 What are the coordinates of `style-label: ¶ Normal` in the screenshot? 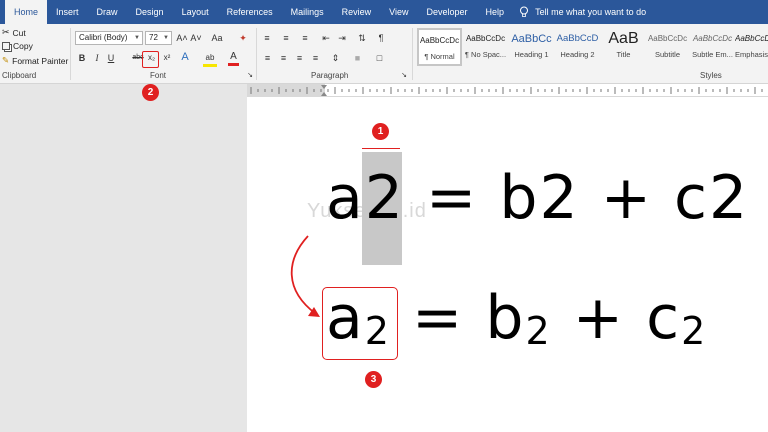 It's located at (439, 56).